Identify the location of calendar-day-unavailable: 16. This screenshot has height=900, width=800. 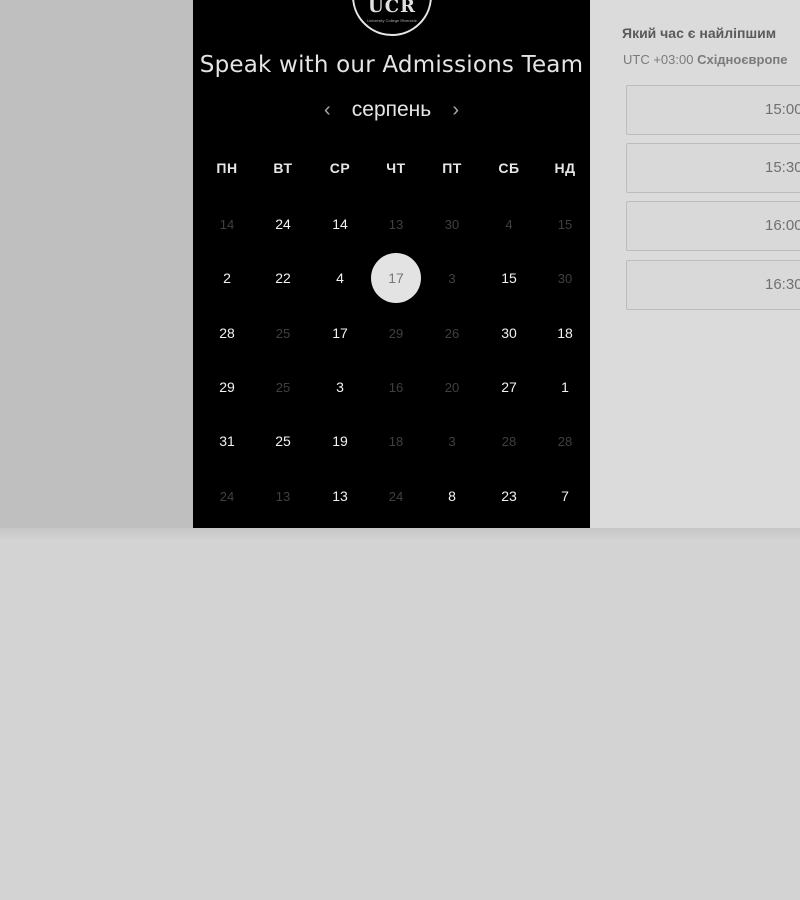
(396, 387).